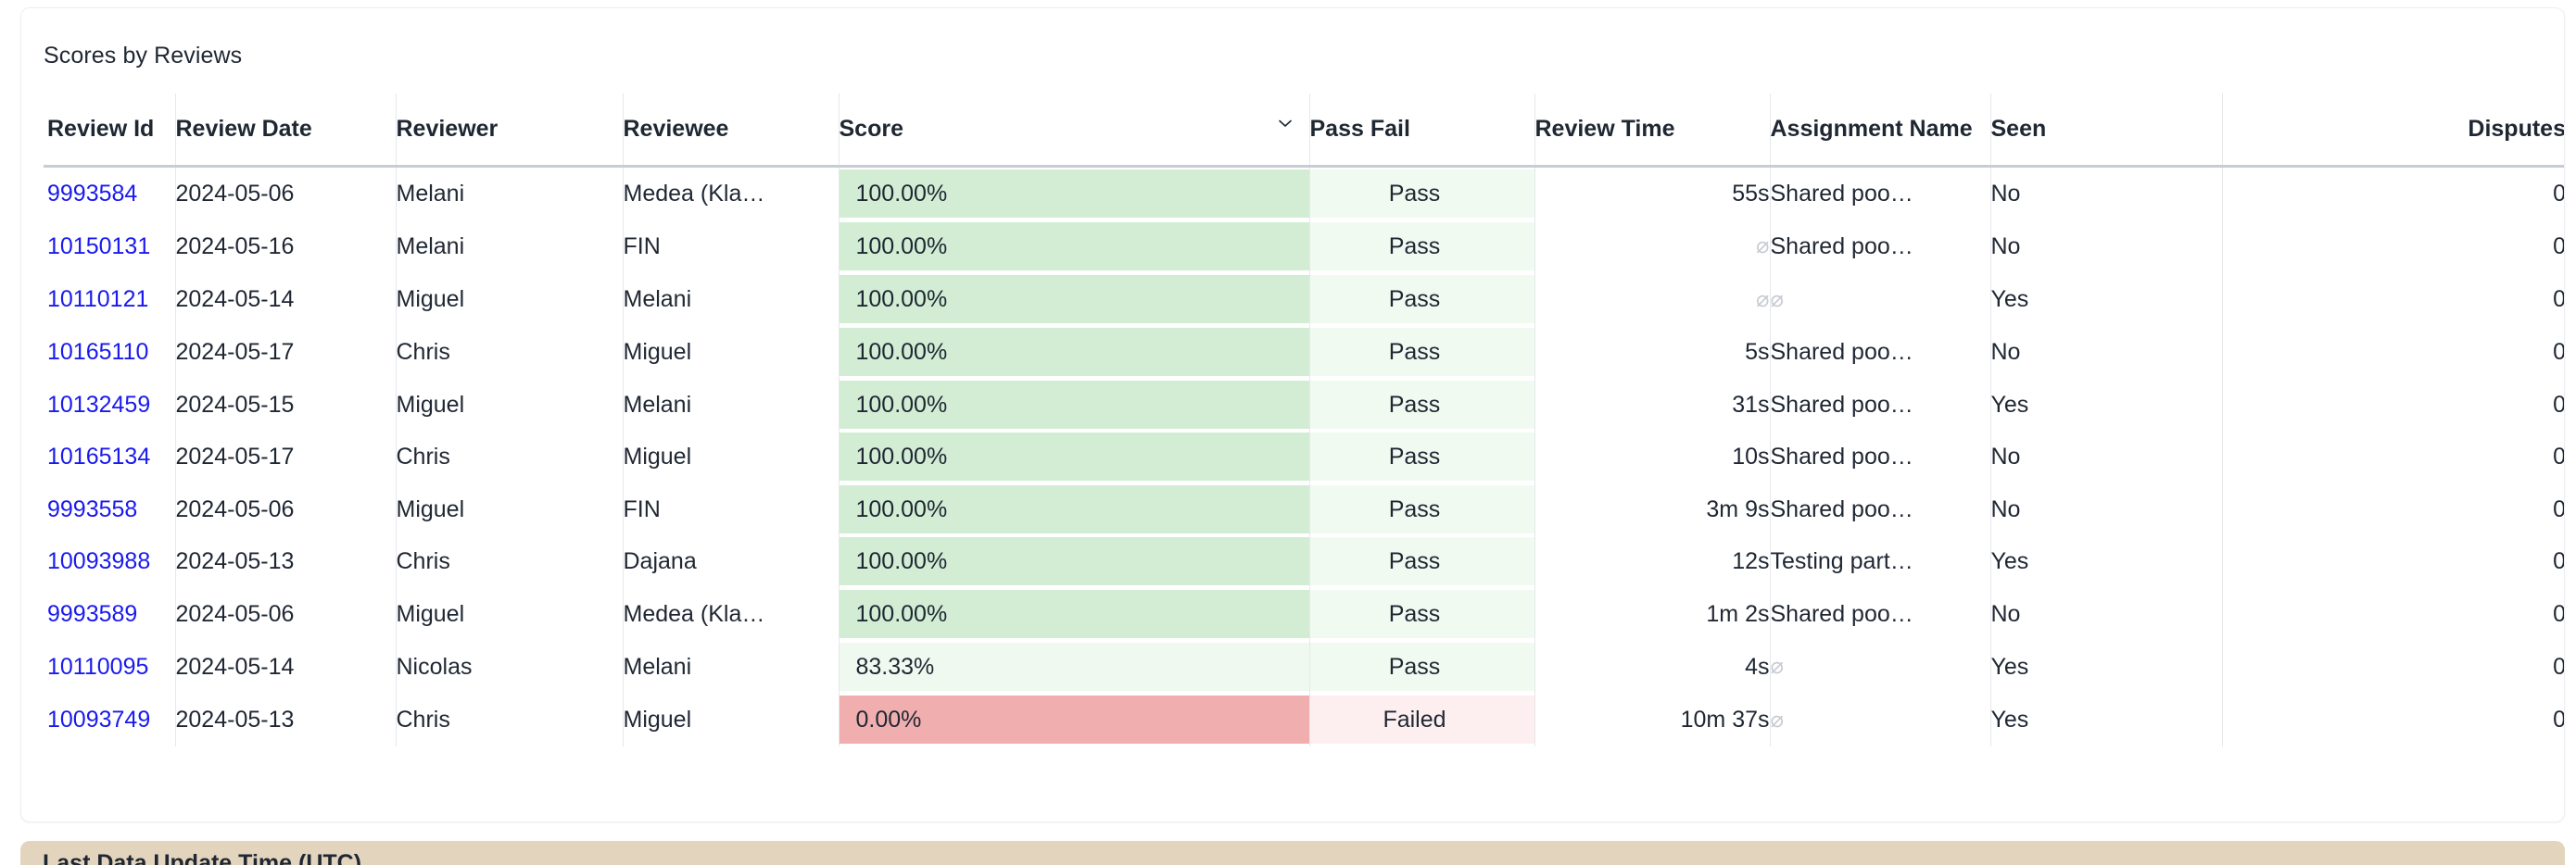  I want to click on column-header-review-date: Review Date, so click(285, 131).